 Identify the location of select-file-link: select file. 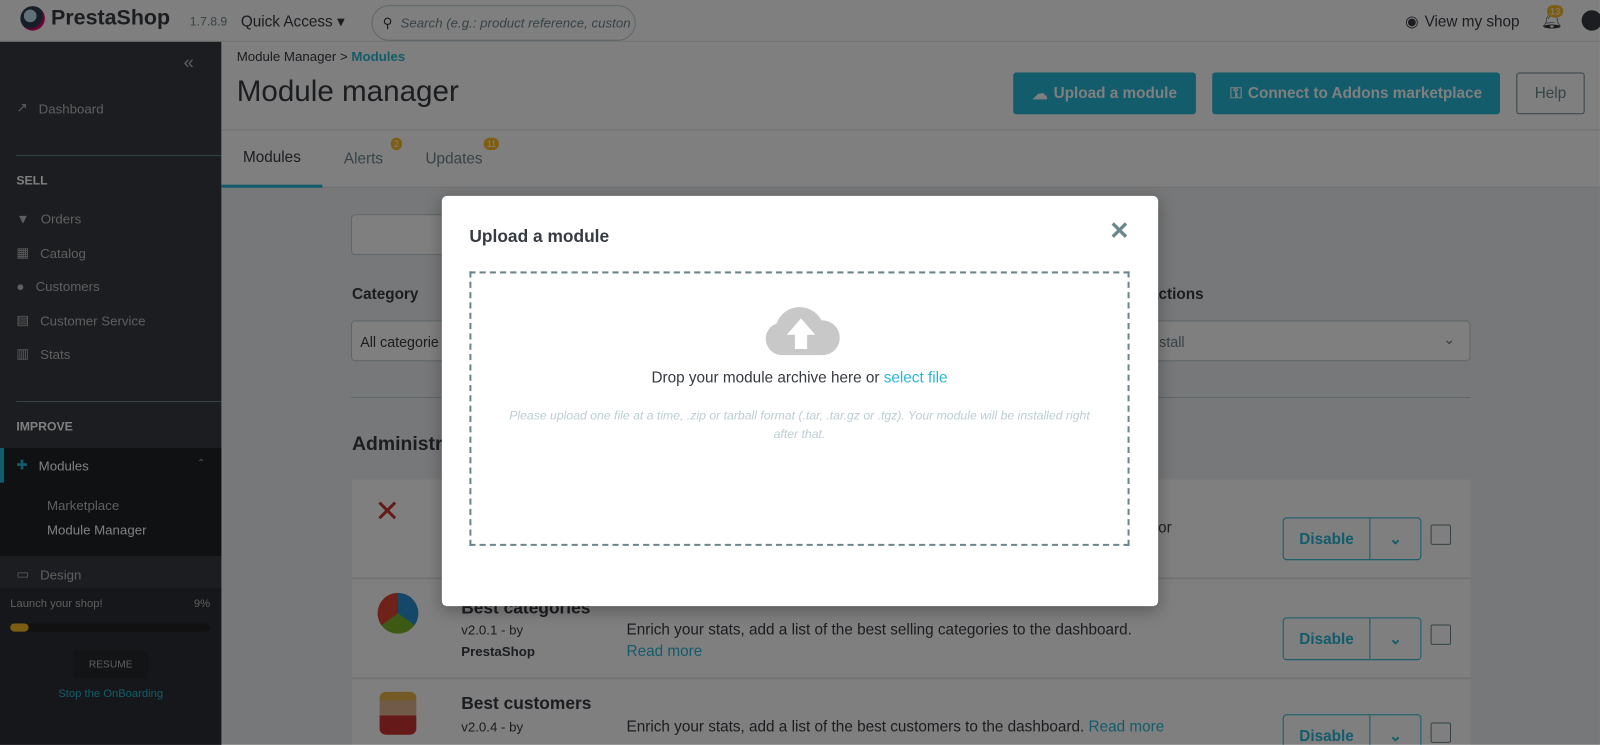
(916, 377).